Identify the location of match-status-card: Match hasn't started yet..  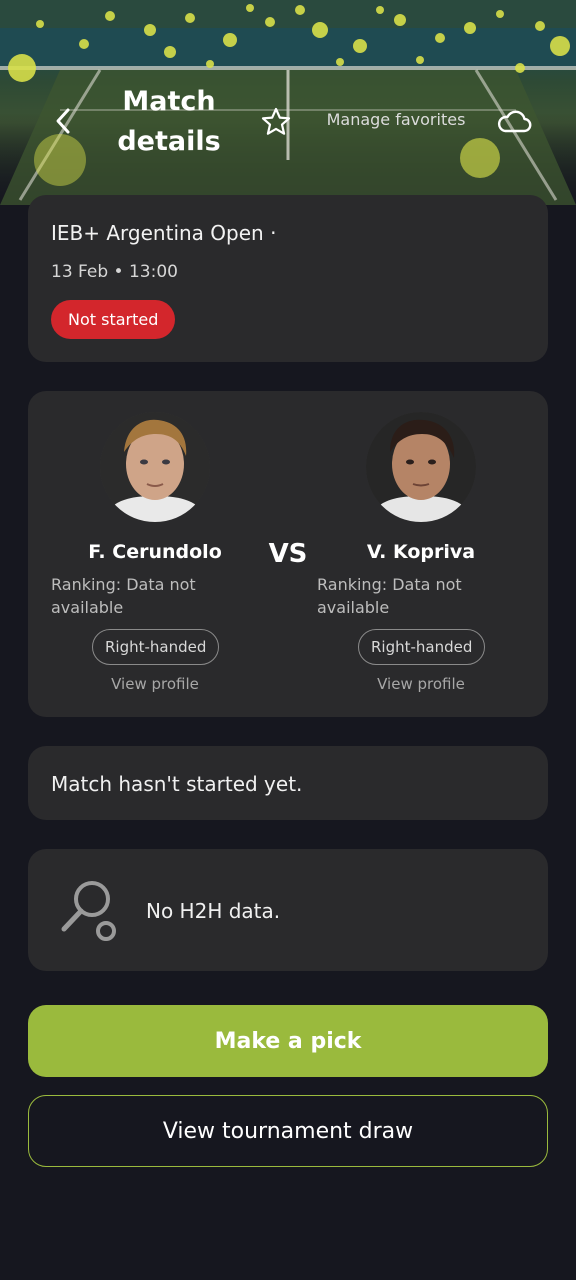
(288, 783).